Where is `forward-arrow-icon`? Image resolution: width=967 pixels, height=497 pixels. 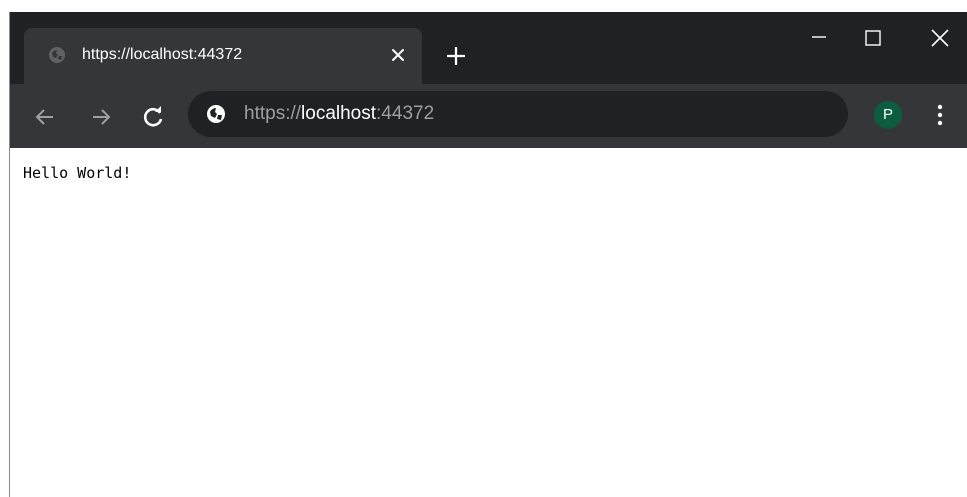 forward-arrow-icon is located at coordinates (101, 117).